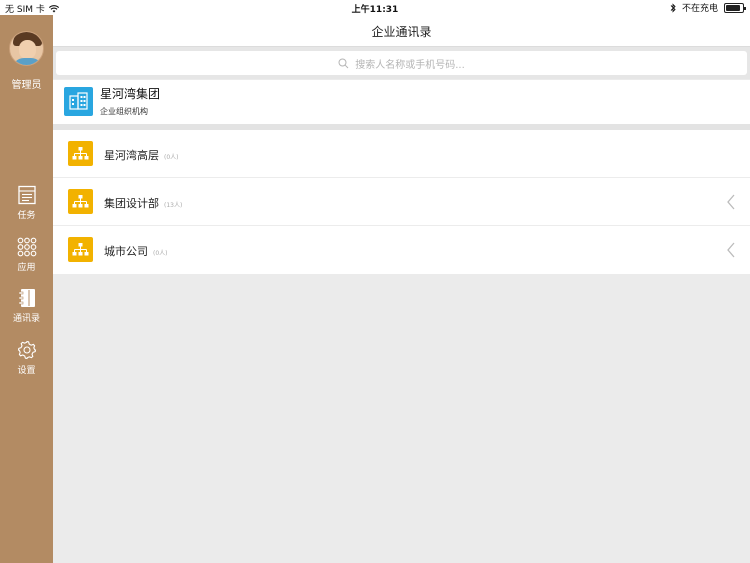 The image size is (750, 563). I want to click on department-name: 集团设计部 (13人), so click(143, 203).